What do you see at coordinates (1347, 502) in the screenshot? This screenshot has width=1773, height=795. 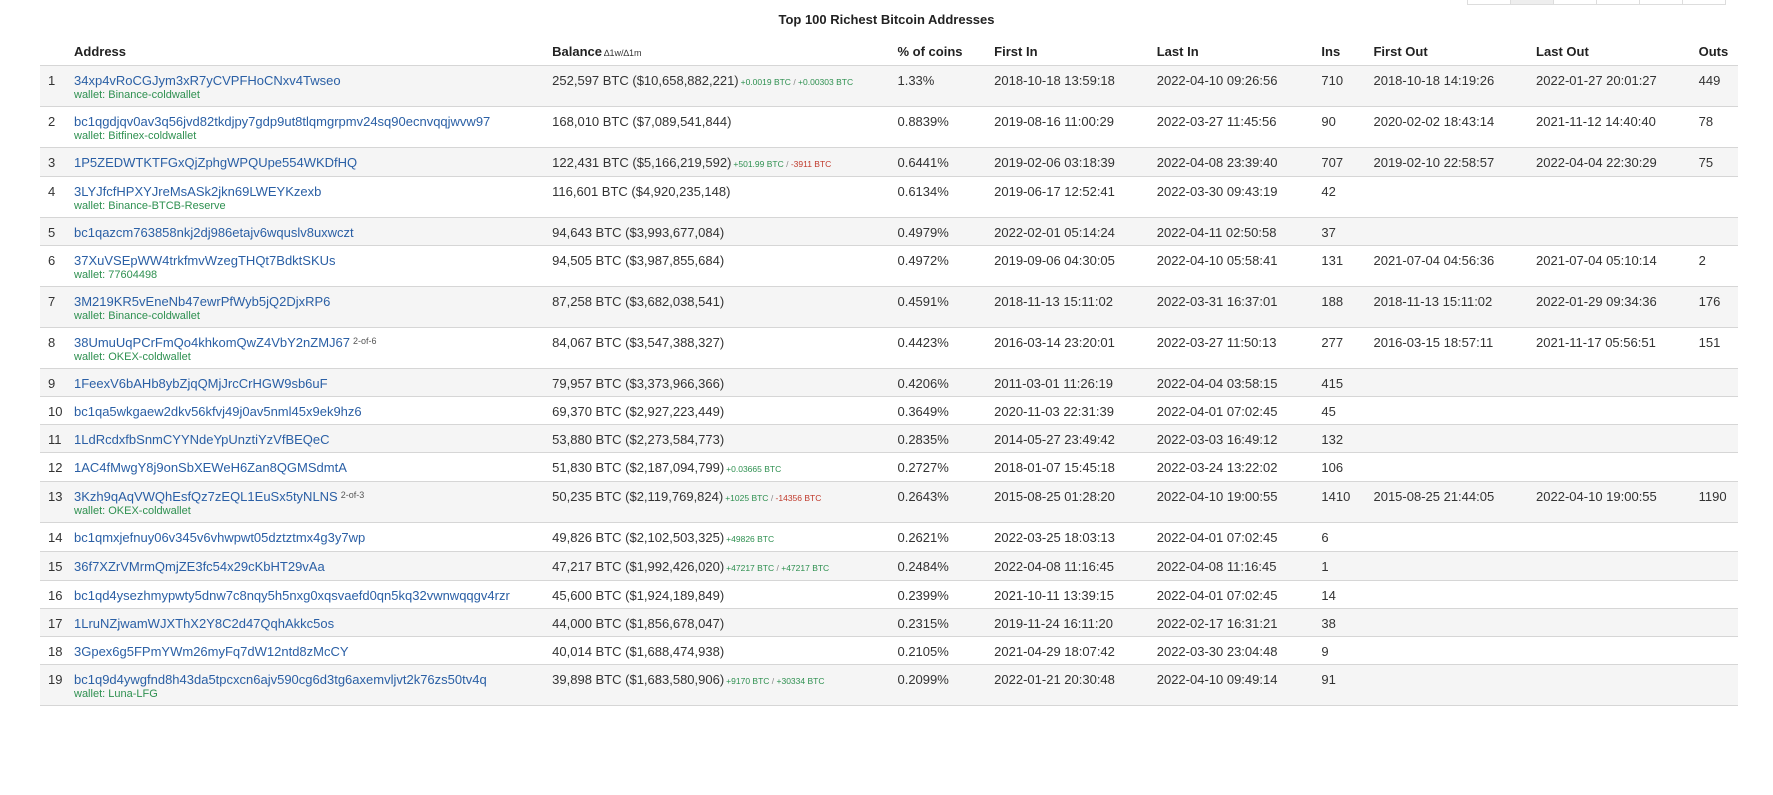 I see `ins-cell: 1410` at bounding box center [1347, 502].